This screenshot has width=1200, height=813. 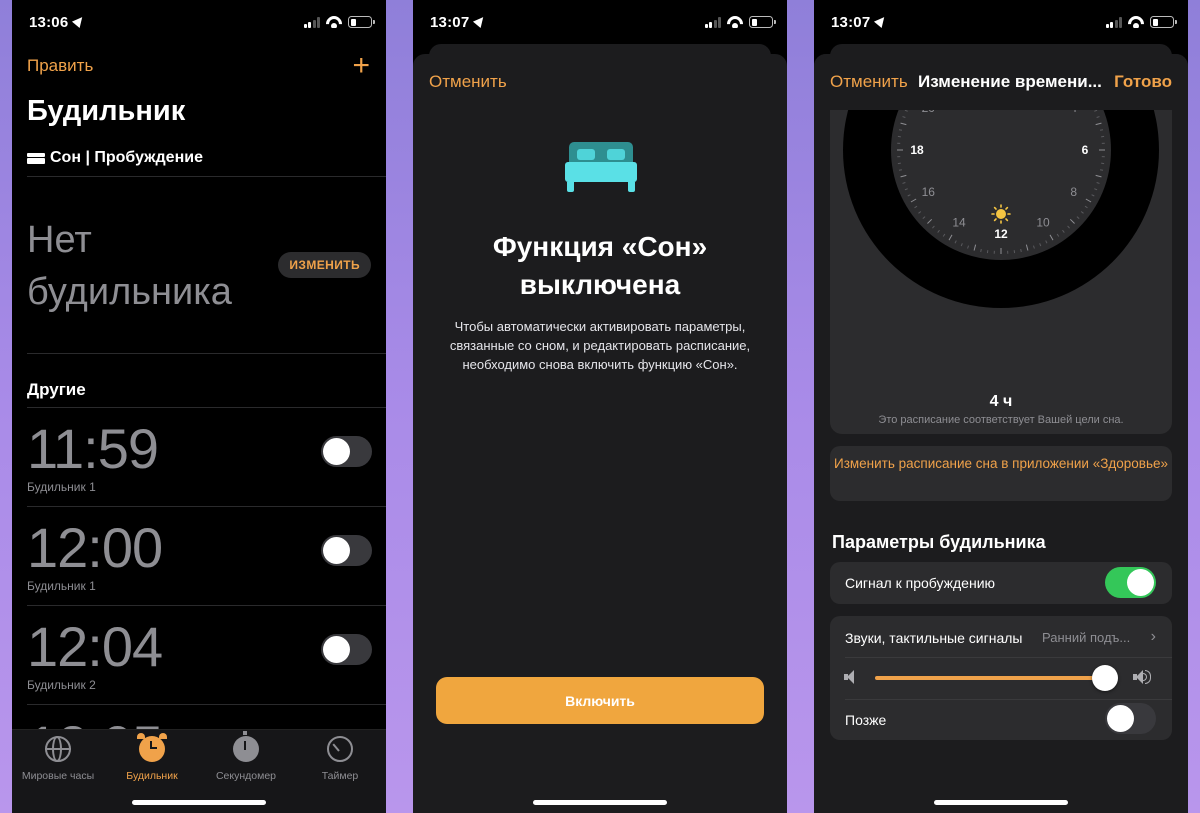 What do you see at coordinates (199, 23) in the screenshot?
I see `status-bar: 13:06` at bounding box center [199, 23].